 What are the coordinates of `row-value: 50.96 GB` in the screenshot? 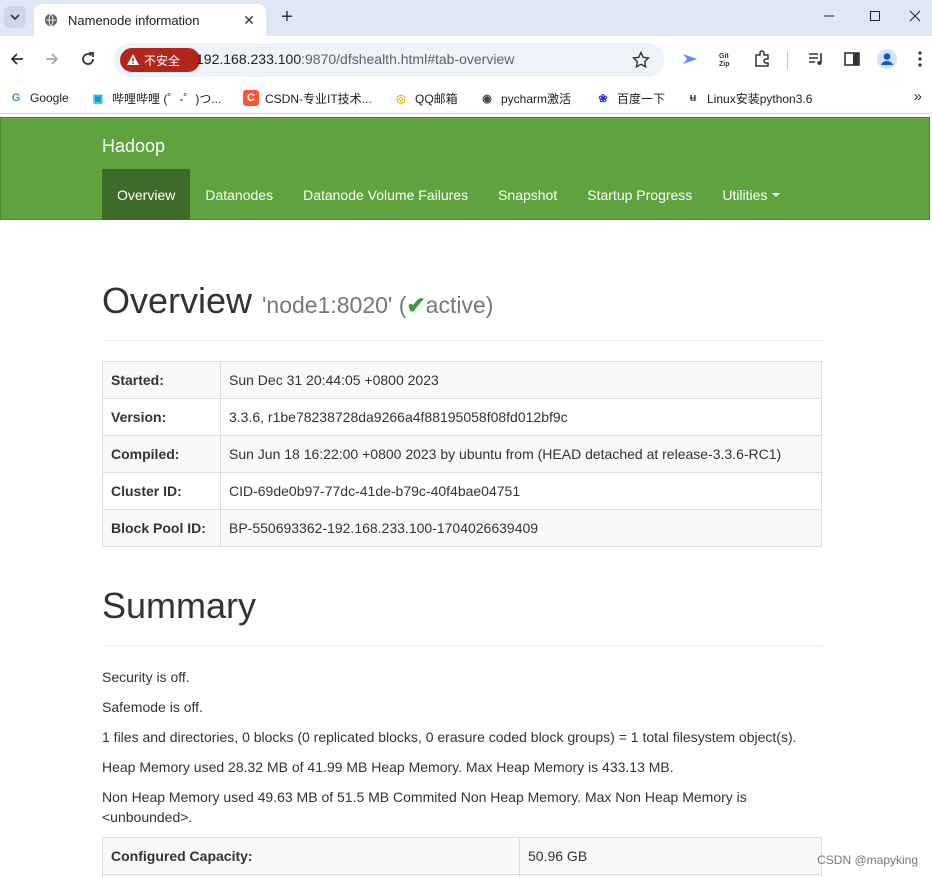 It's located at (670, 856).